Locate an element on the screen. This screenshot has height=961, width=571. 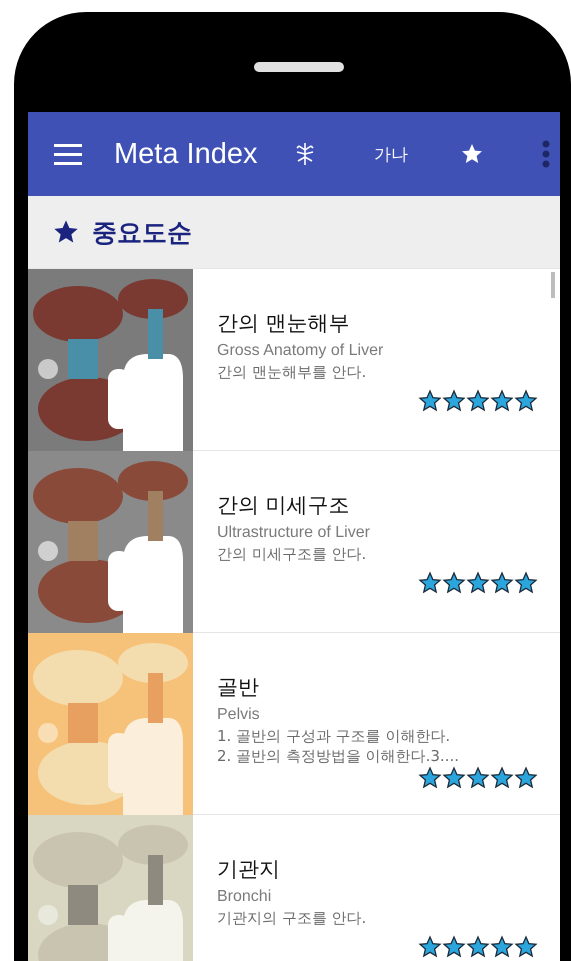
lesson-subtitle: Gross Anatomy of Liver is located at coordinates (300, 351).